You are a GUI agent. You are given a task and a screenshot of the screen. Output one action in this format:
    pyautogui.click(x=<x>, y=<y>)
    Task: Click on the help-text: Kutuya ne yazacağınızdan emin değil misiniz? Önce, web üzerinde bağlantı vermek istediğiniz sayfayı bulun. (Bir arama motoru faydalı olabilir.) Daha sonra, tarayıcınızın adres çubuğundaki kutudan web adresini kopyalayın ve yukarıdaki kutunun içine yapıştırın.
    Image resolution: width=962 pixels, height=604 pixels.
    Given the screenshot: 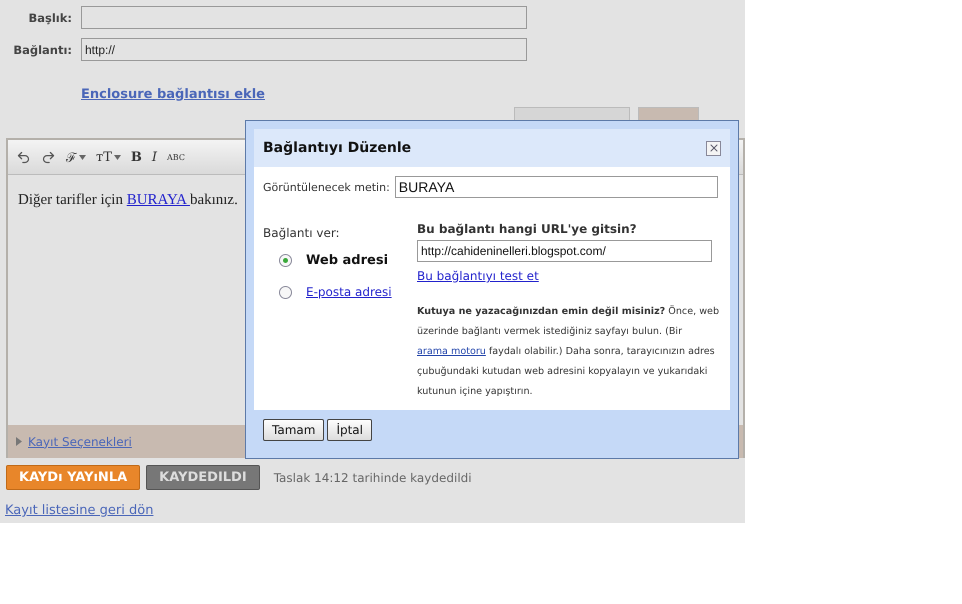 What is the action you would take?
    pyautogui.click(x=568, y=351)
    